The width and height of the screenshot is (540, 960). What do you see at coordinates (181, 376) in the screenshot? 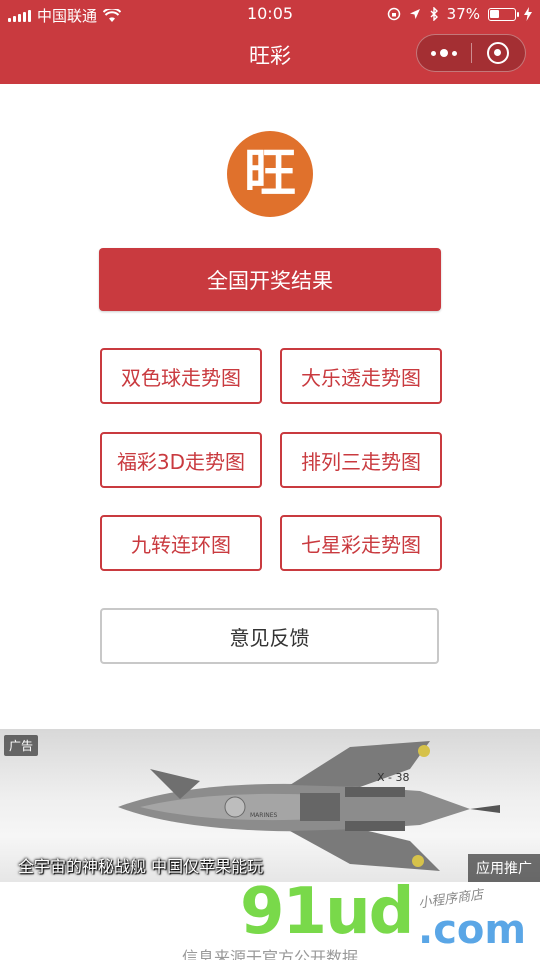
I see `ssq-trend-button: 双色球走势图` at bounding box center [181, 376].